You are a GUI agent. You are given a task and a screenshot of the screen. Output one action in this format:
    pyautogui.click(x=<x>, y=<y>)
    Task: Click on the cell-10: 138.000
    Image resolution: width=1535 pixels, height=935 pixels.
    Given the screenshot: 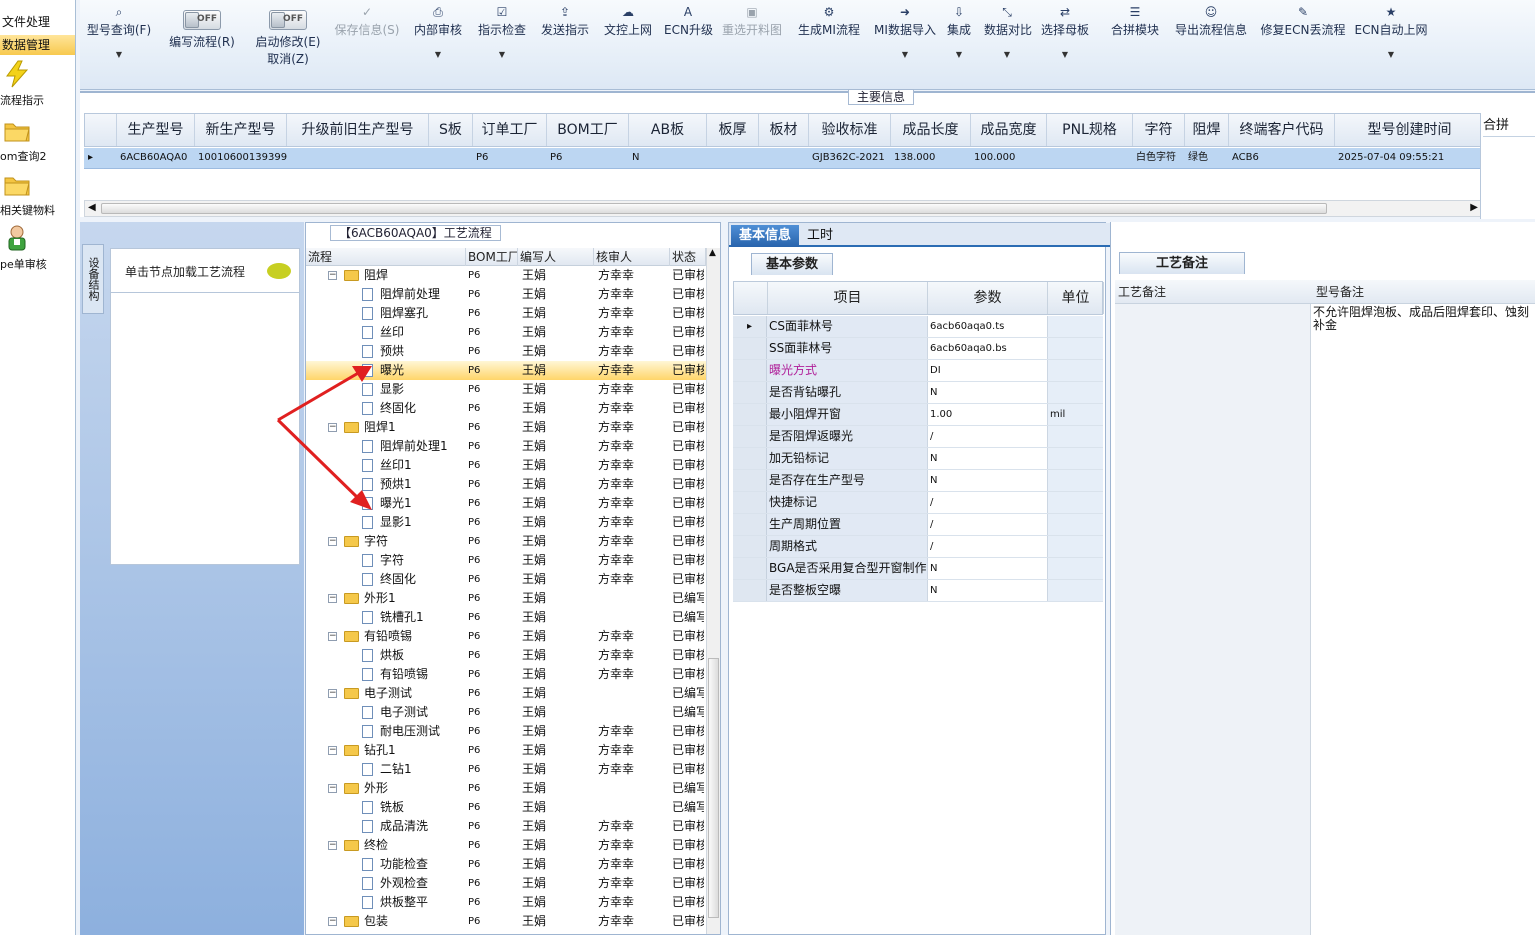 What is the action you would take?
    pyautogui.click(x=932, y=158)
    